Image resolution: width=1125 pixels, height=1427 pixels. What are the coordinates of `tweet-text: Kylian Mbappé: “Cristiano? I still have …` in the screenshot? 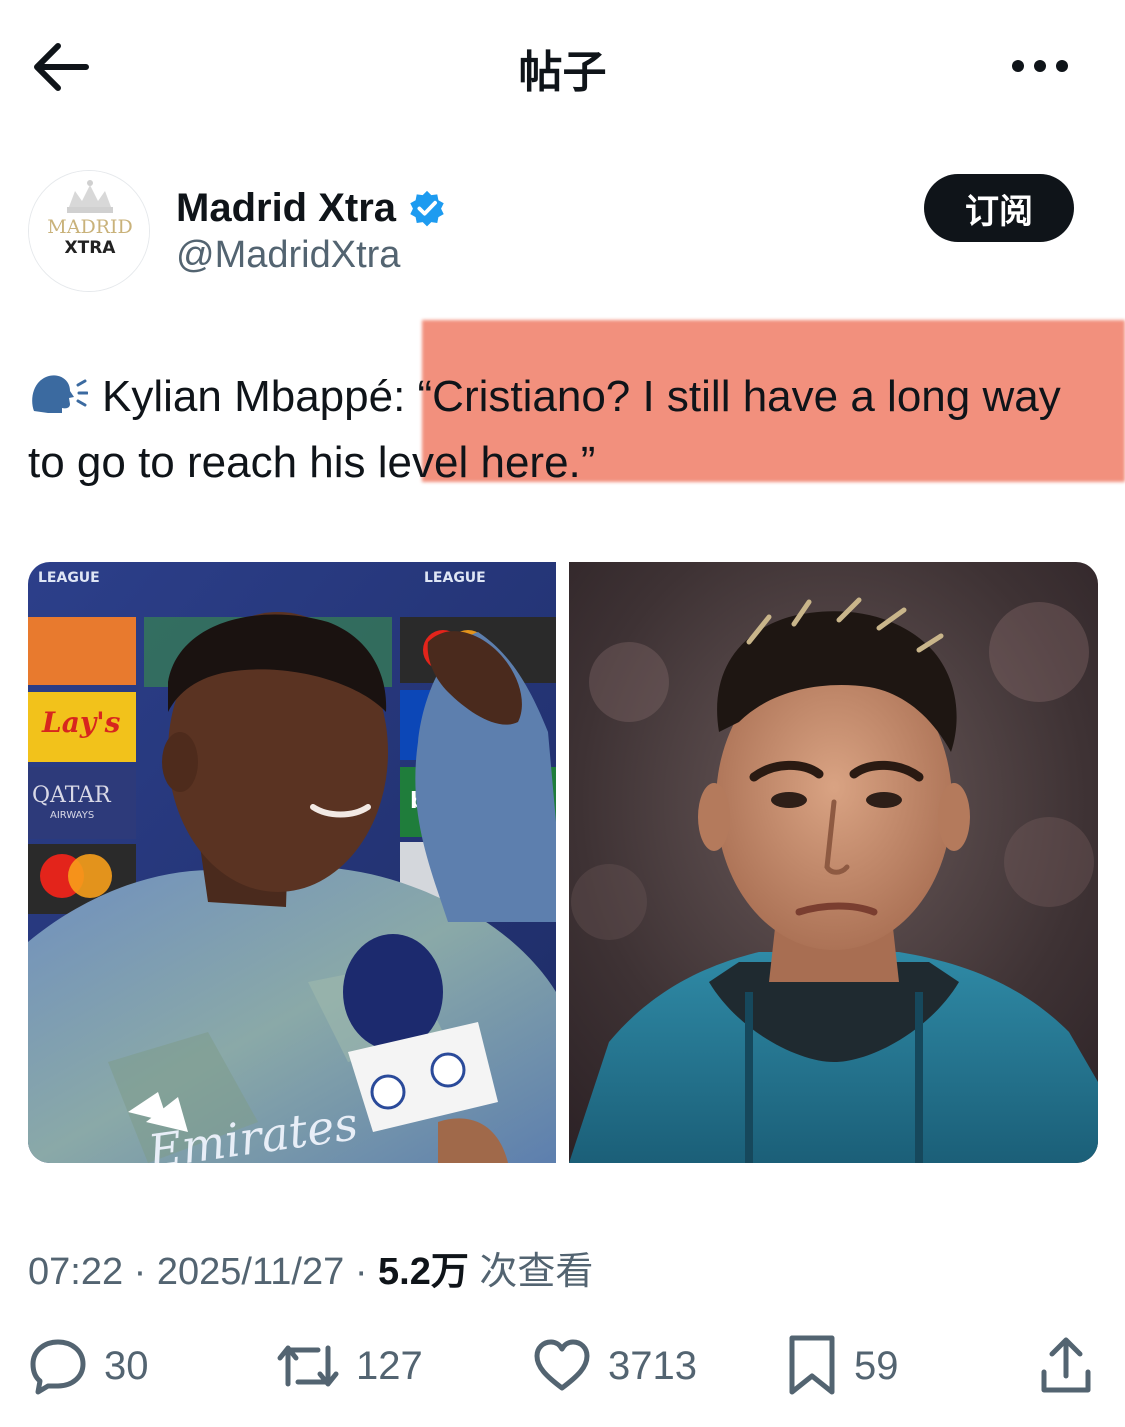 It's located at (563, 430).